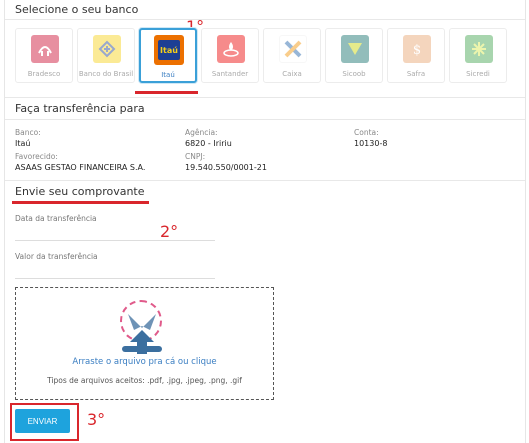  Describe the element at coordinates (478, 74) in the screenshot. I see `bank-name: Sicredi` at that location.